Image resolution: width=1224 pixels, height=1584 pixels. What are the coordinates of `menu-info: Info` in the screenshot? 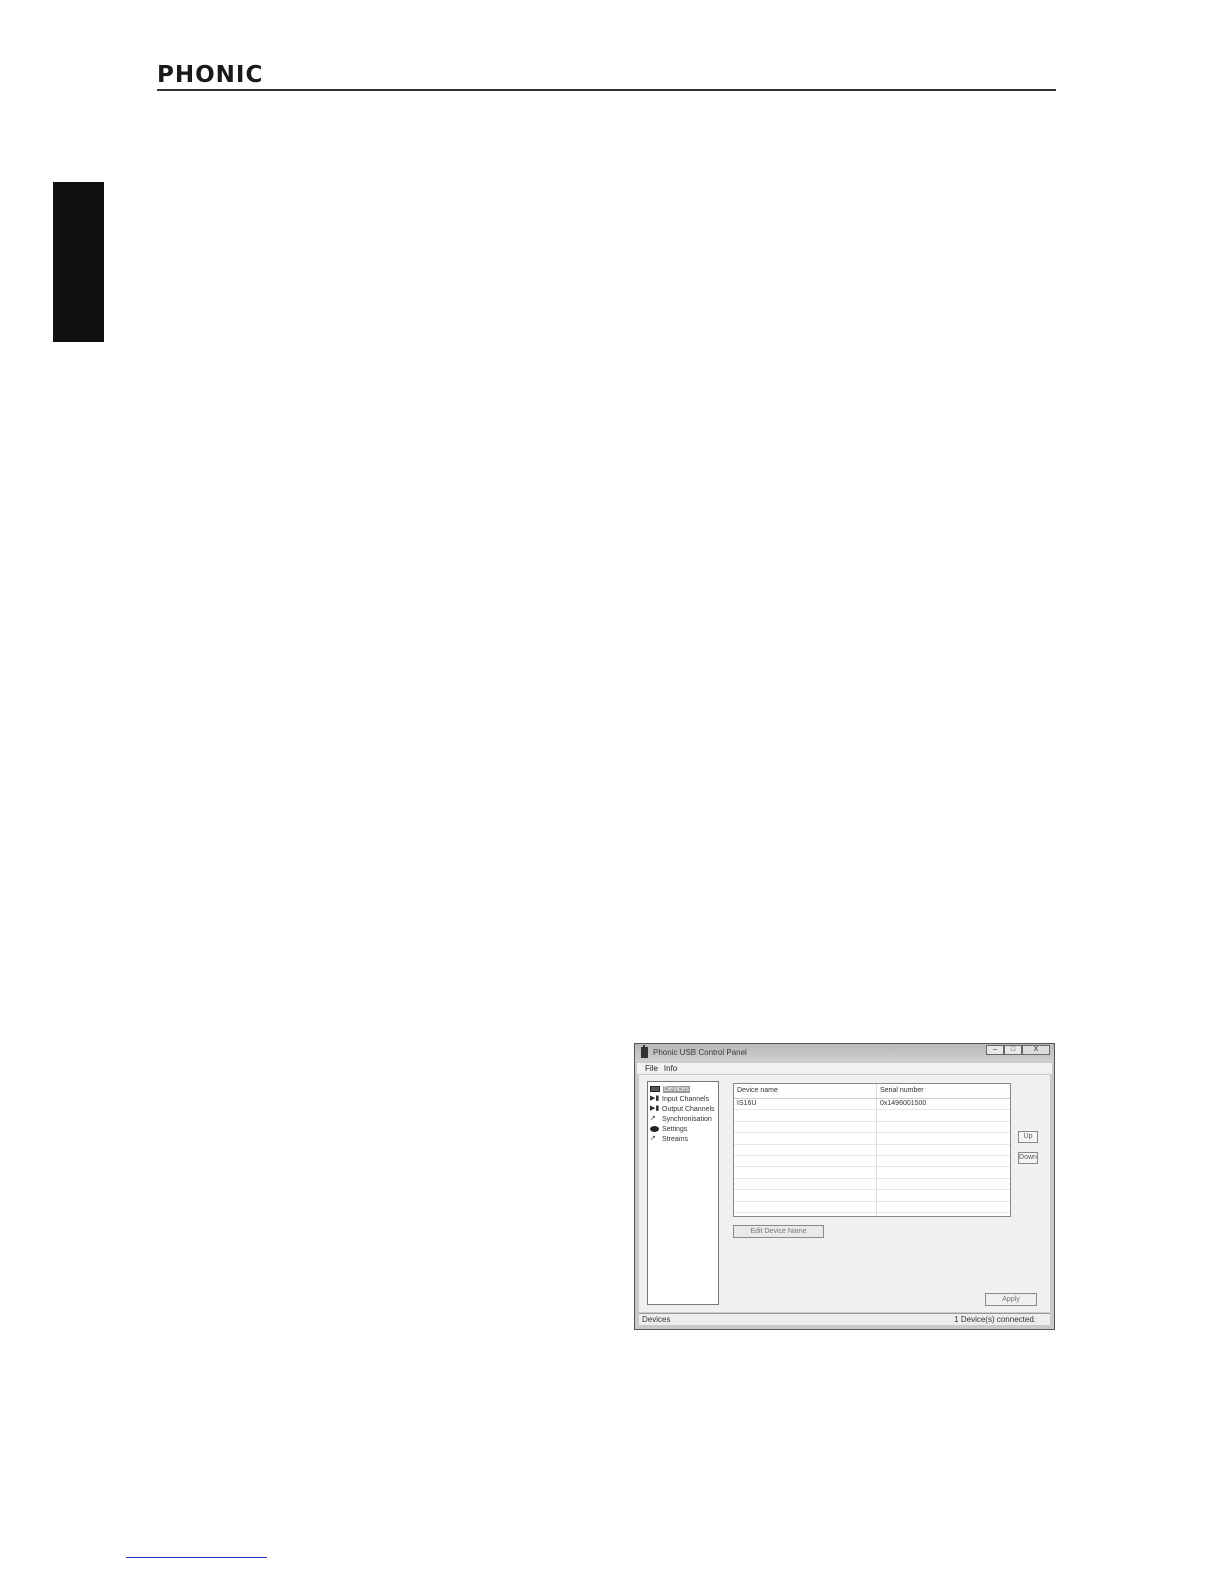 It's located at (670, 1068).